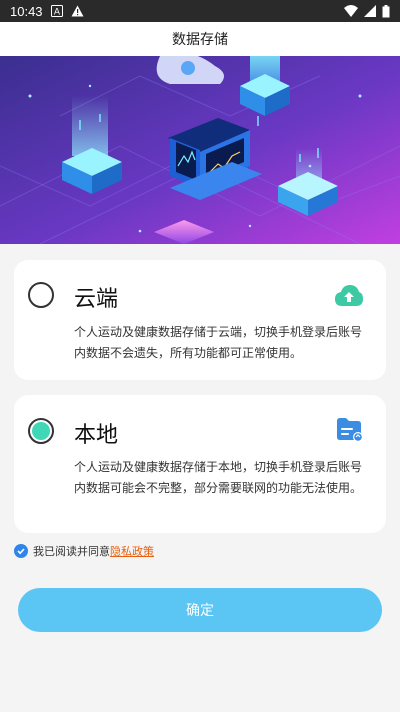 The image size is (400, 712). Describe the element at coordinates (41, 431) in the screenshot. I see `radio-local` at that location.